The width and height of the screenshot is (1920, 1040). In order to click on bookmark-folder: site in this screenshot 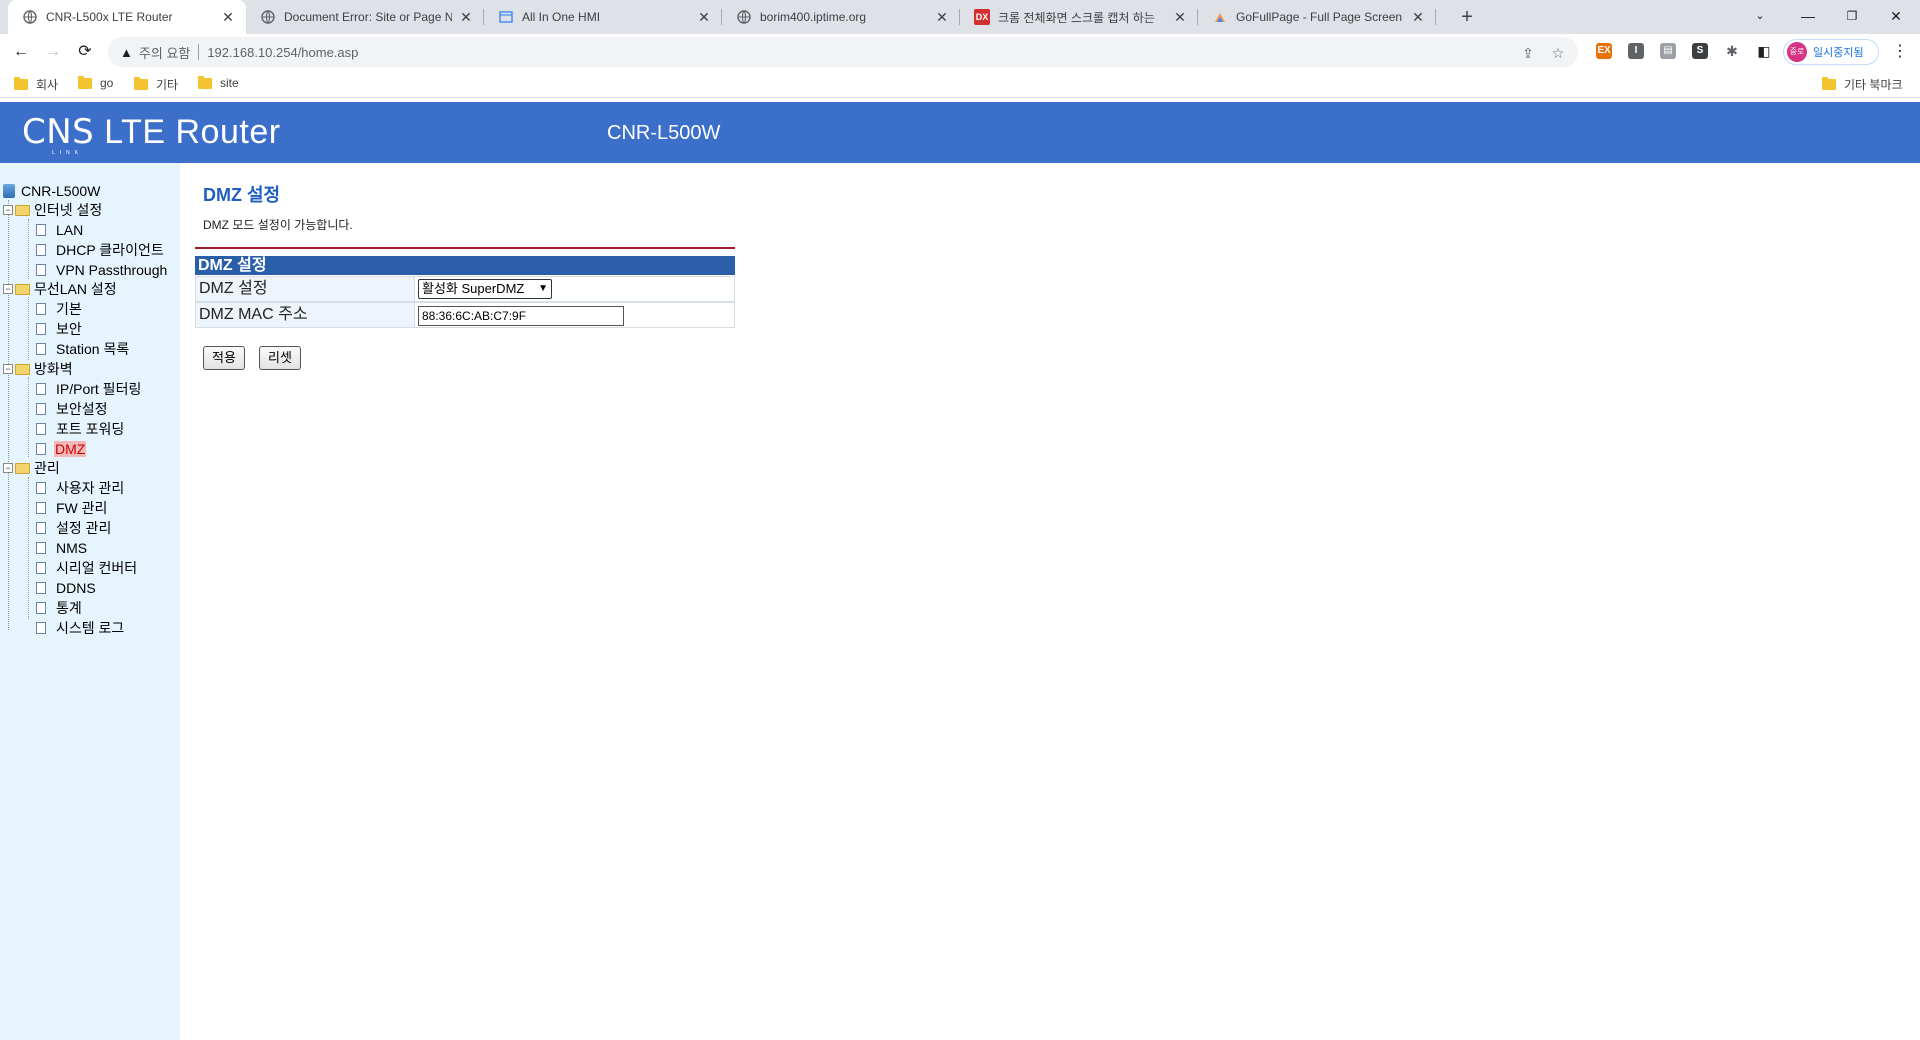, I will do `click(218, 82)`.